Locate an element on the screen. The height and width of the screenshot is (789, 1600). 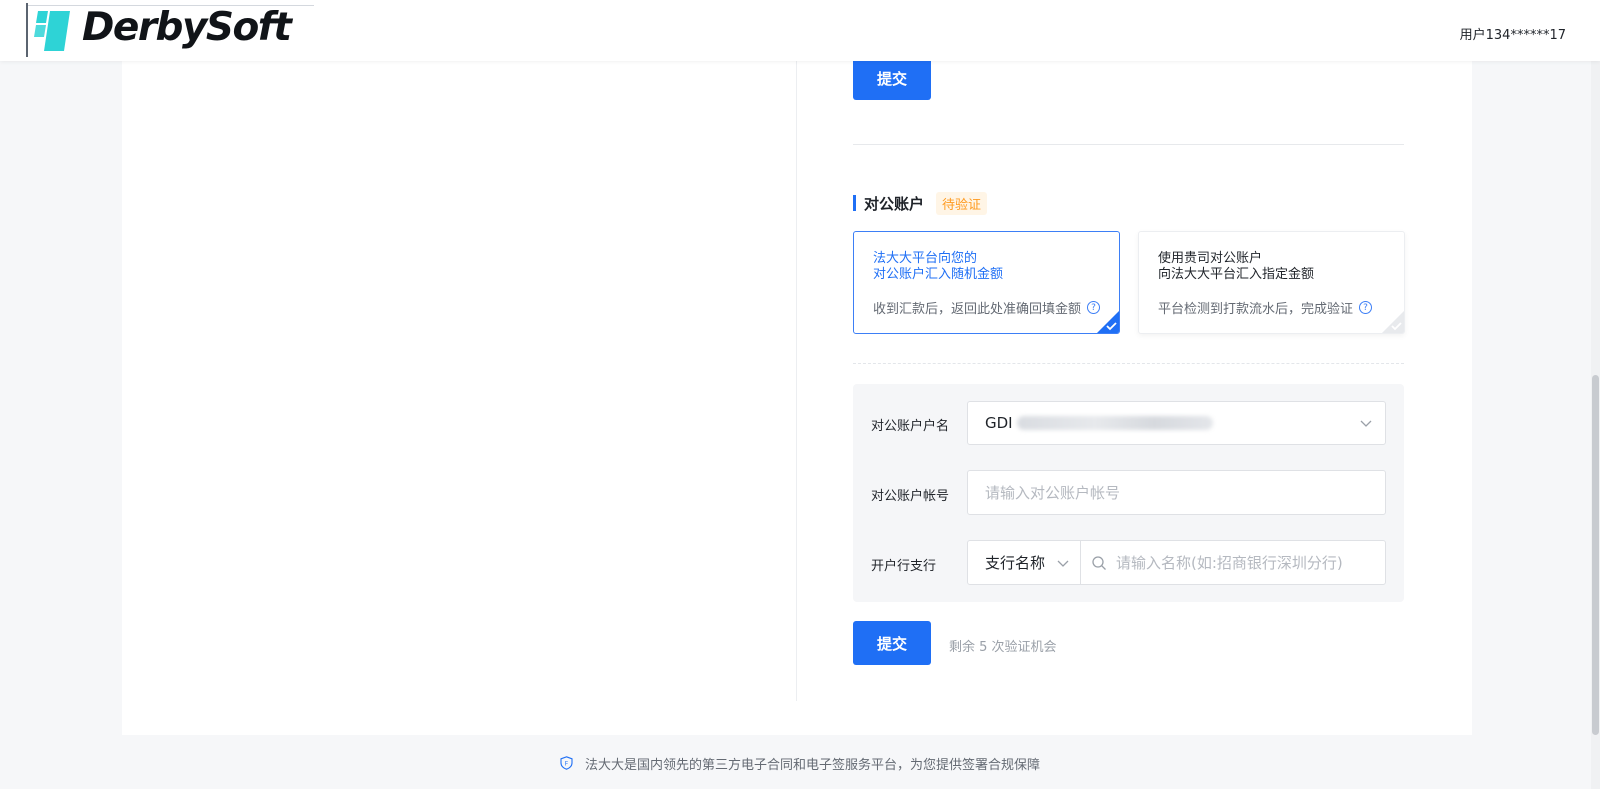
column-divider is located at coordinates (796, 381).